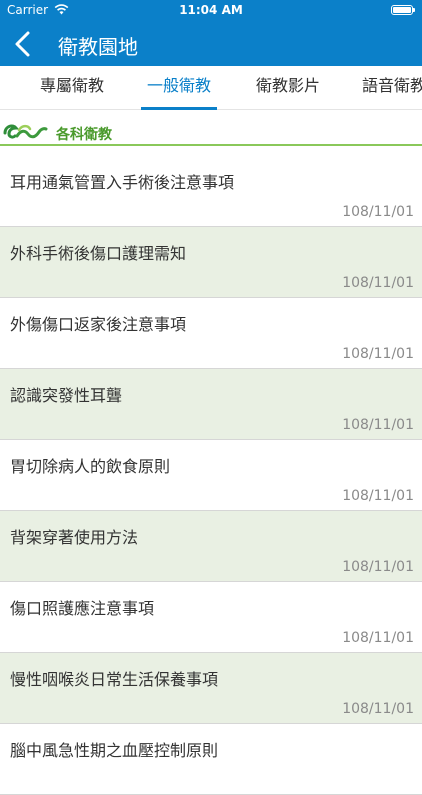 The width and height of the screenshot is (422, 795). Describe the element at coordinates (211, 617) in the screenshot. I see `list-item: 傷口照護應注意事項 108/11/01` at that location.